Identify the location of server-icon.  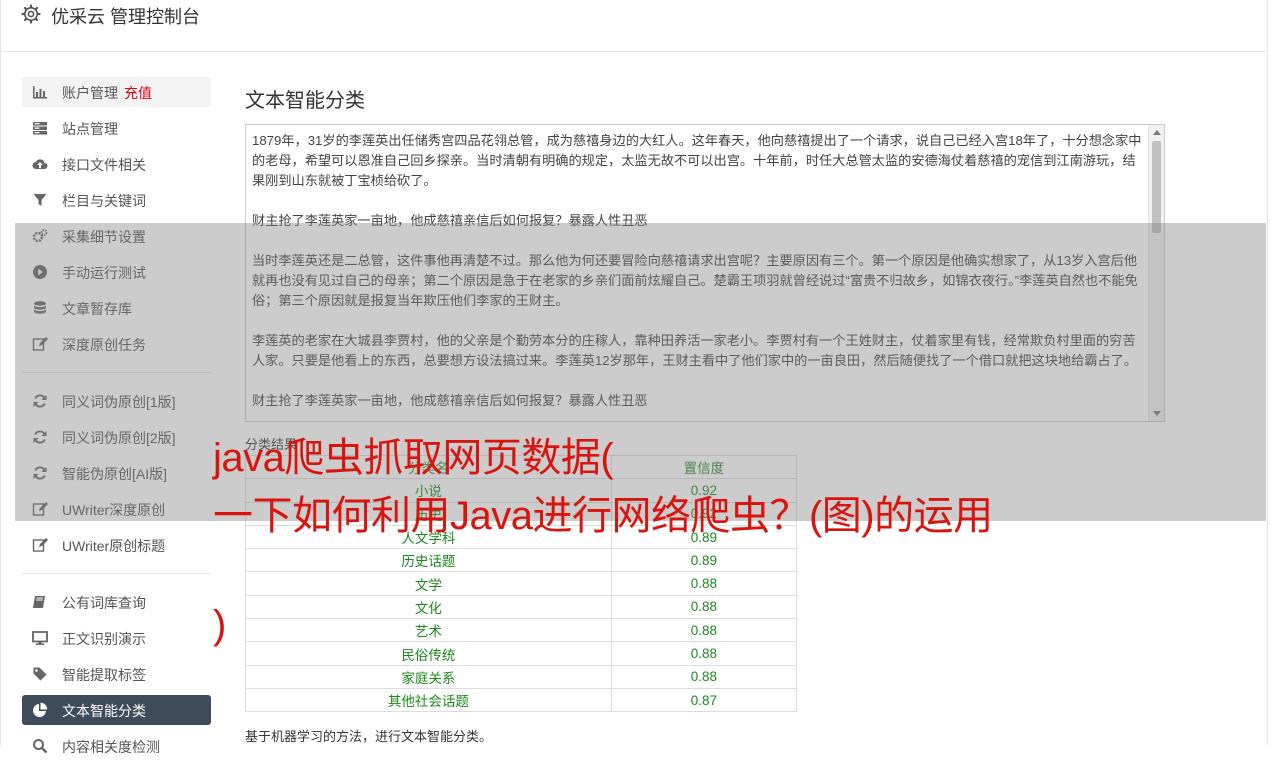
(40, 128).